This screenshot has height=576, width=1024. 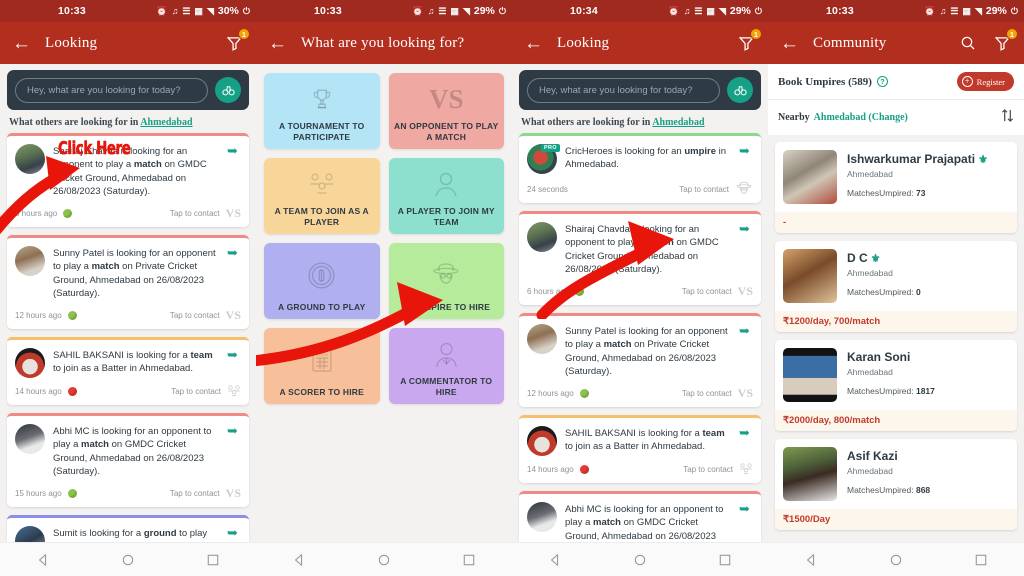 What do you see at coordinates (896, 420) in the screenshot?
I see `umpire-fee: ₹2000/day, 800/match` at bounding box center [896, 420].